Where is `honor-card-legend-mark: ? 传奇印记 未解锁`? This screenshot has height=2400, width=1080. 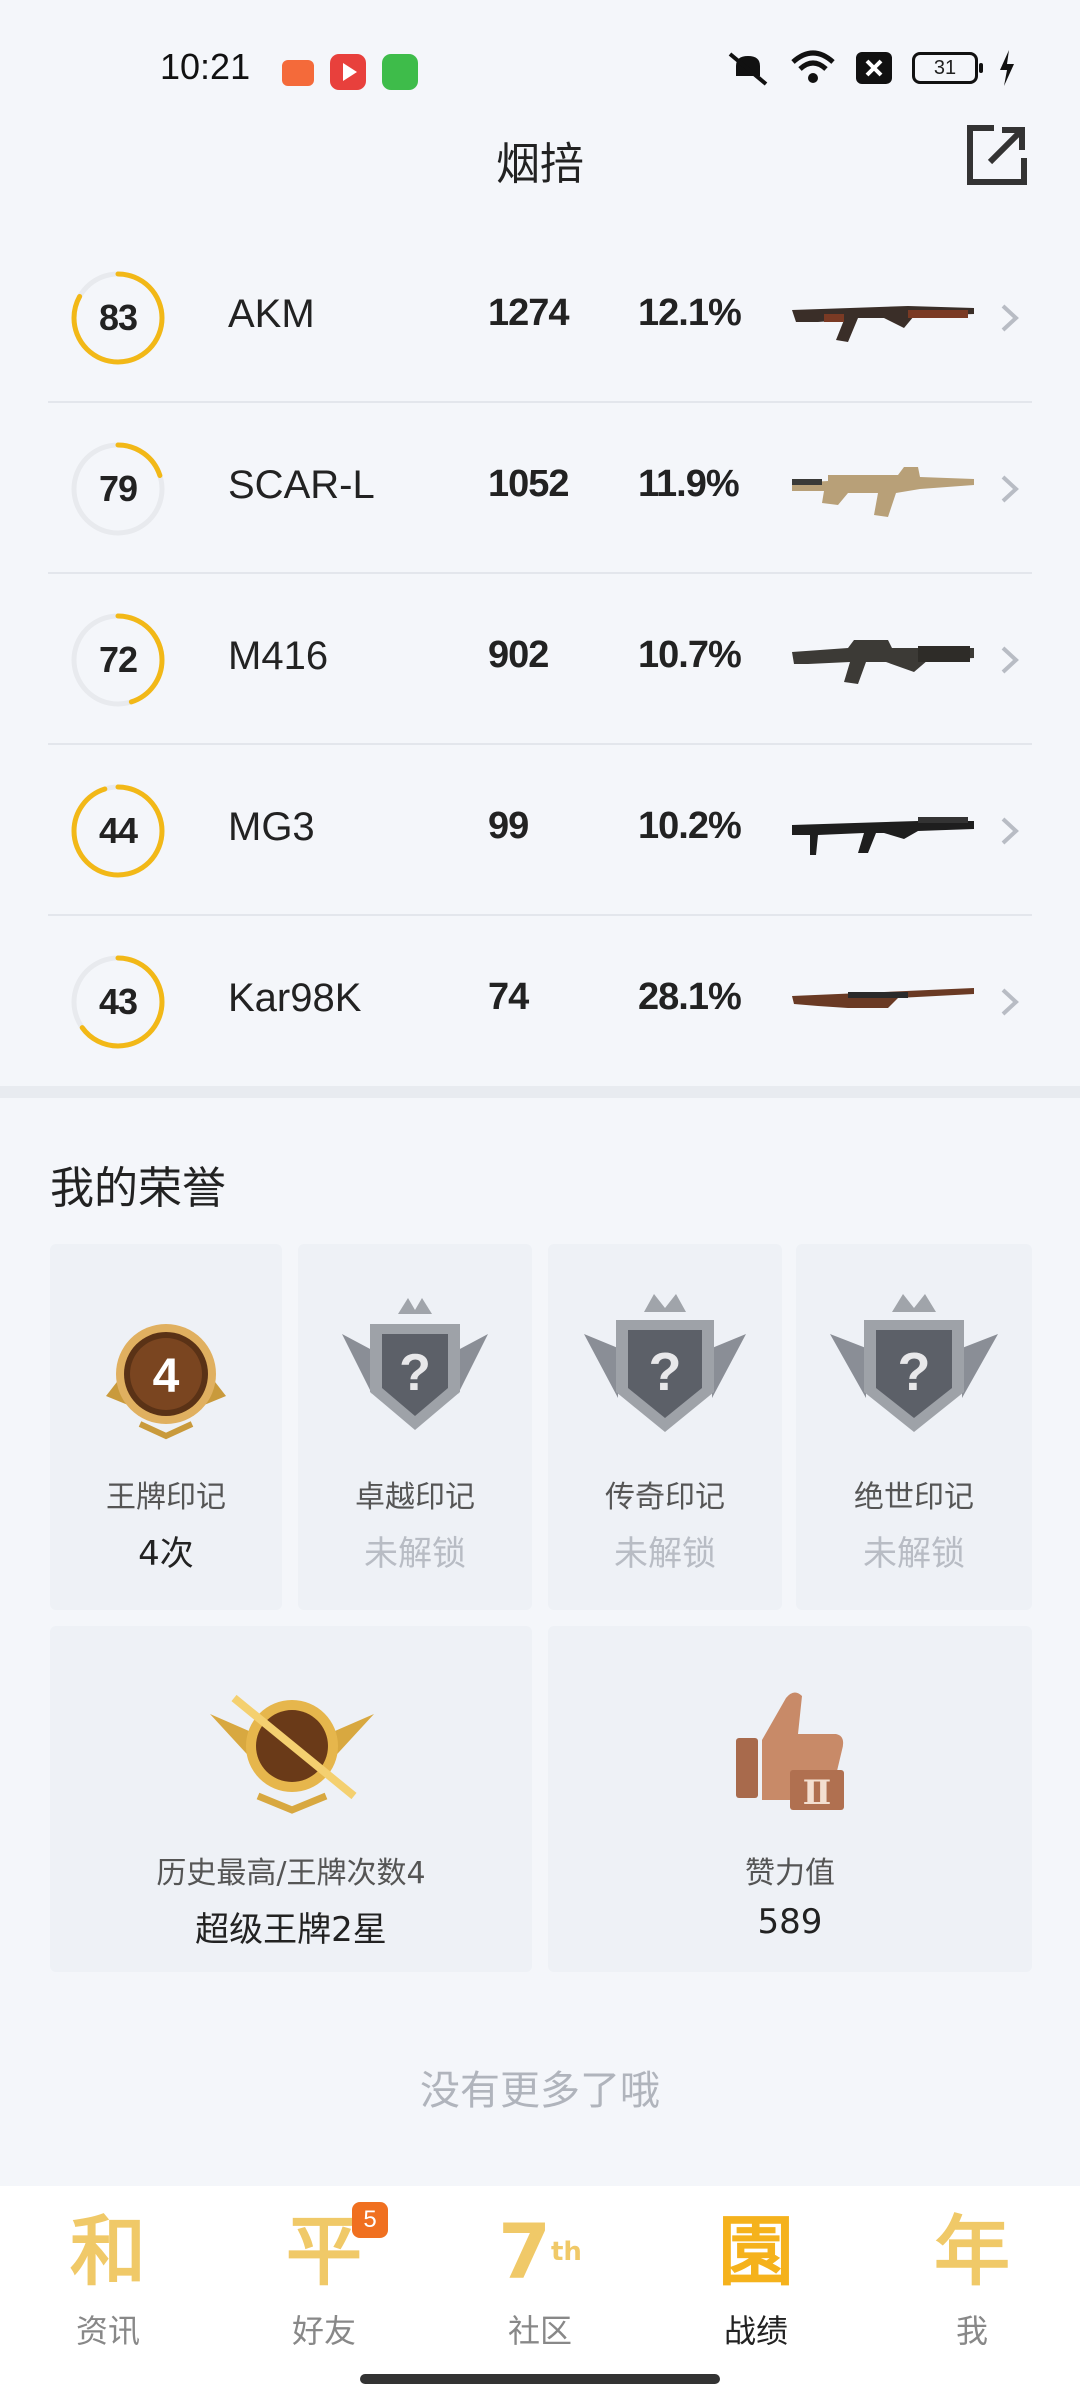 honor-card-legend-mark: ? 传奇印记 未解锁 is located at coordinates (665, 1427).